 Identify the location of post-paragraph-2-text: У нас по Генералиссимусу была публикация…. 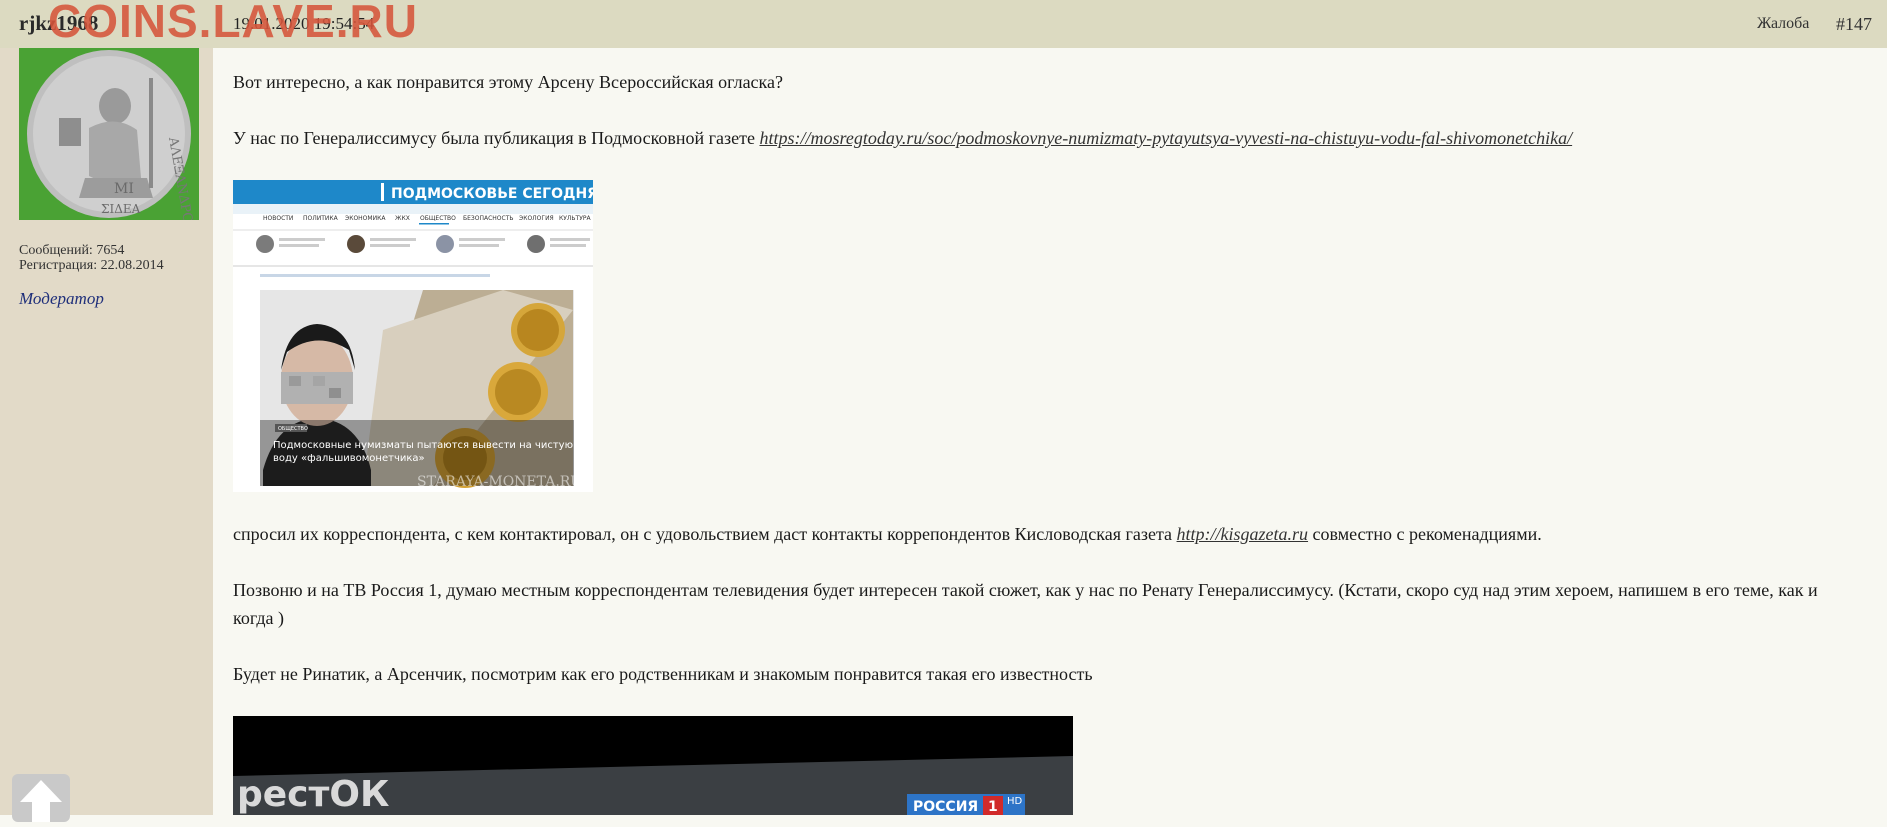
(496, 138).